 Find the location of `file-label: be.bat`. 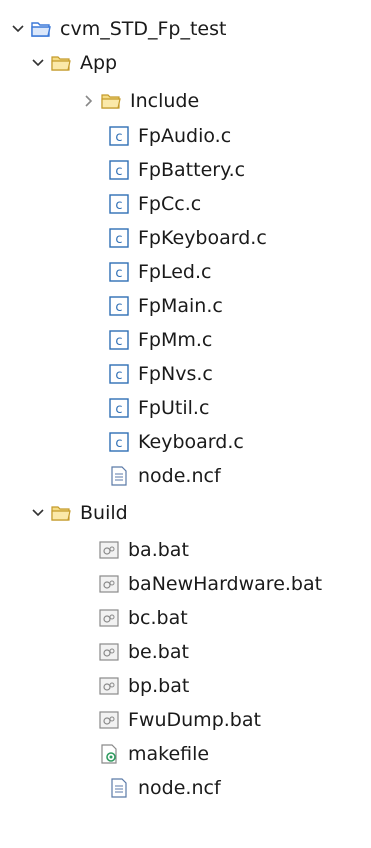

file-label: be.bat is located at coordinates (158, 652).